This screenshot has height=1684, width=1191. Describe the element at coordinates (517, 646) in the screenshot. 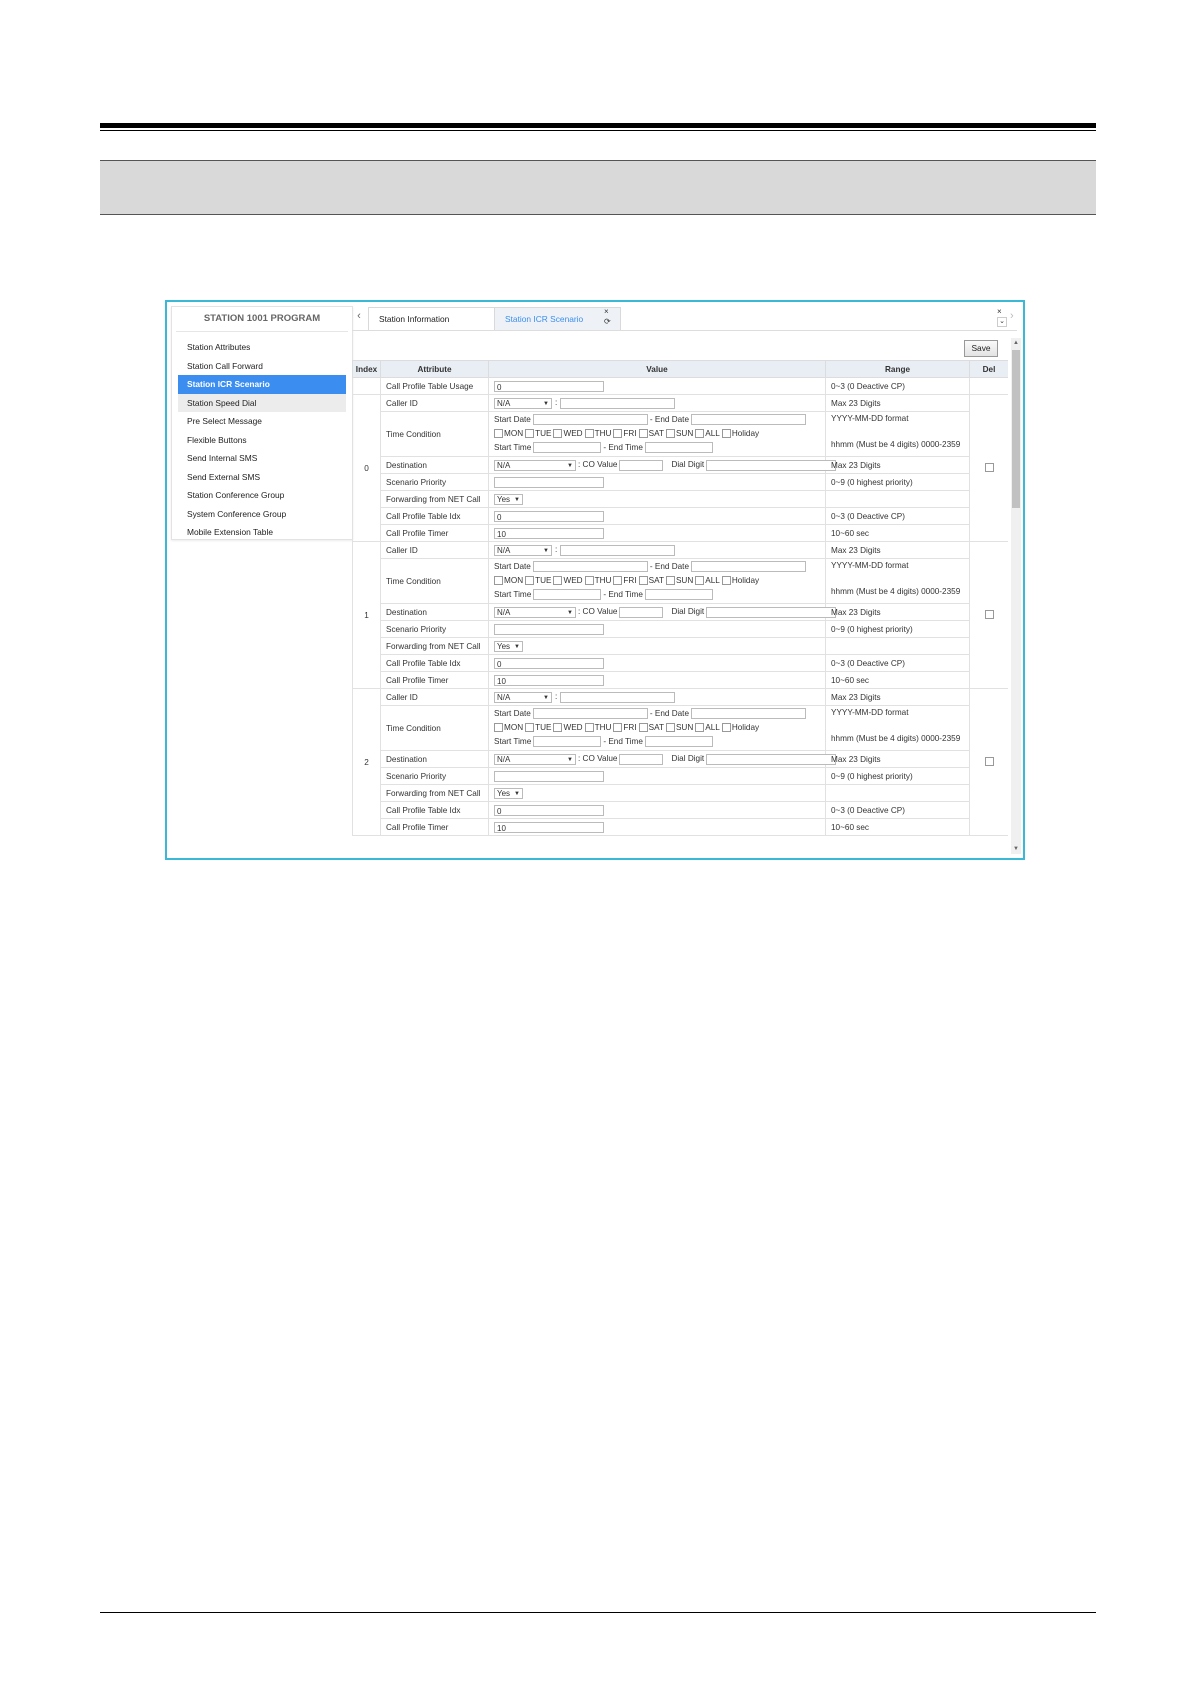

I see `chevron-down-icon: ▼` at that location.